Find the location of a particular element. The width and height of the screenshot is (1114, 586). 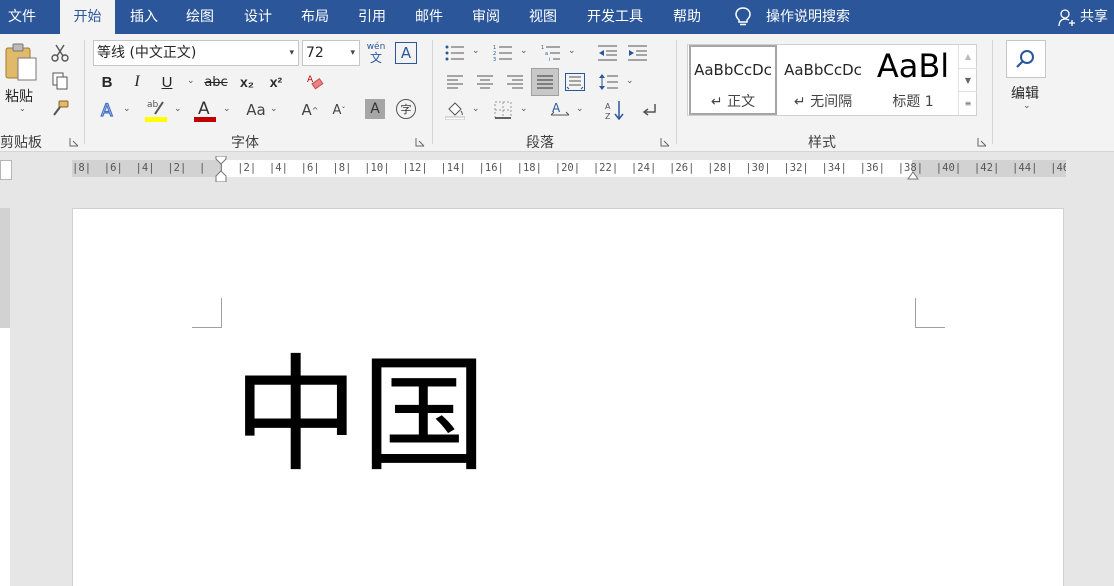

multilevel-list-icon: 1ai is located at coordinates (550, 53).